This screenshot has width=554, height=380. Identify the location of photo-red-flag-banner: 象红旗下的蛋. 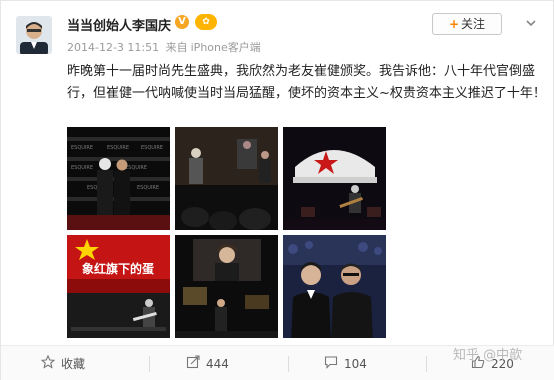
(118, 286).